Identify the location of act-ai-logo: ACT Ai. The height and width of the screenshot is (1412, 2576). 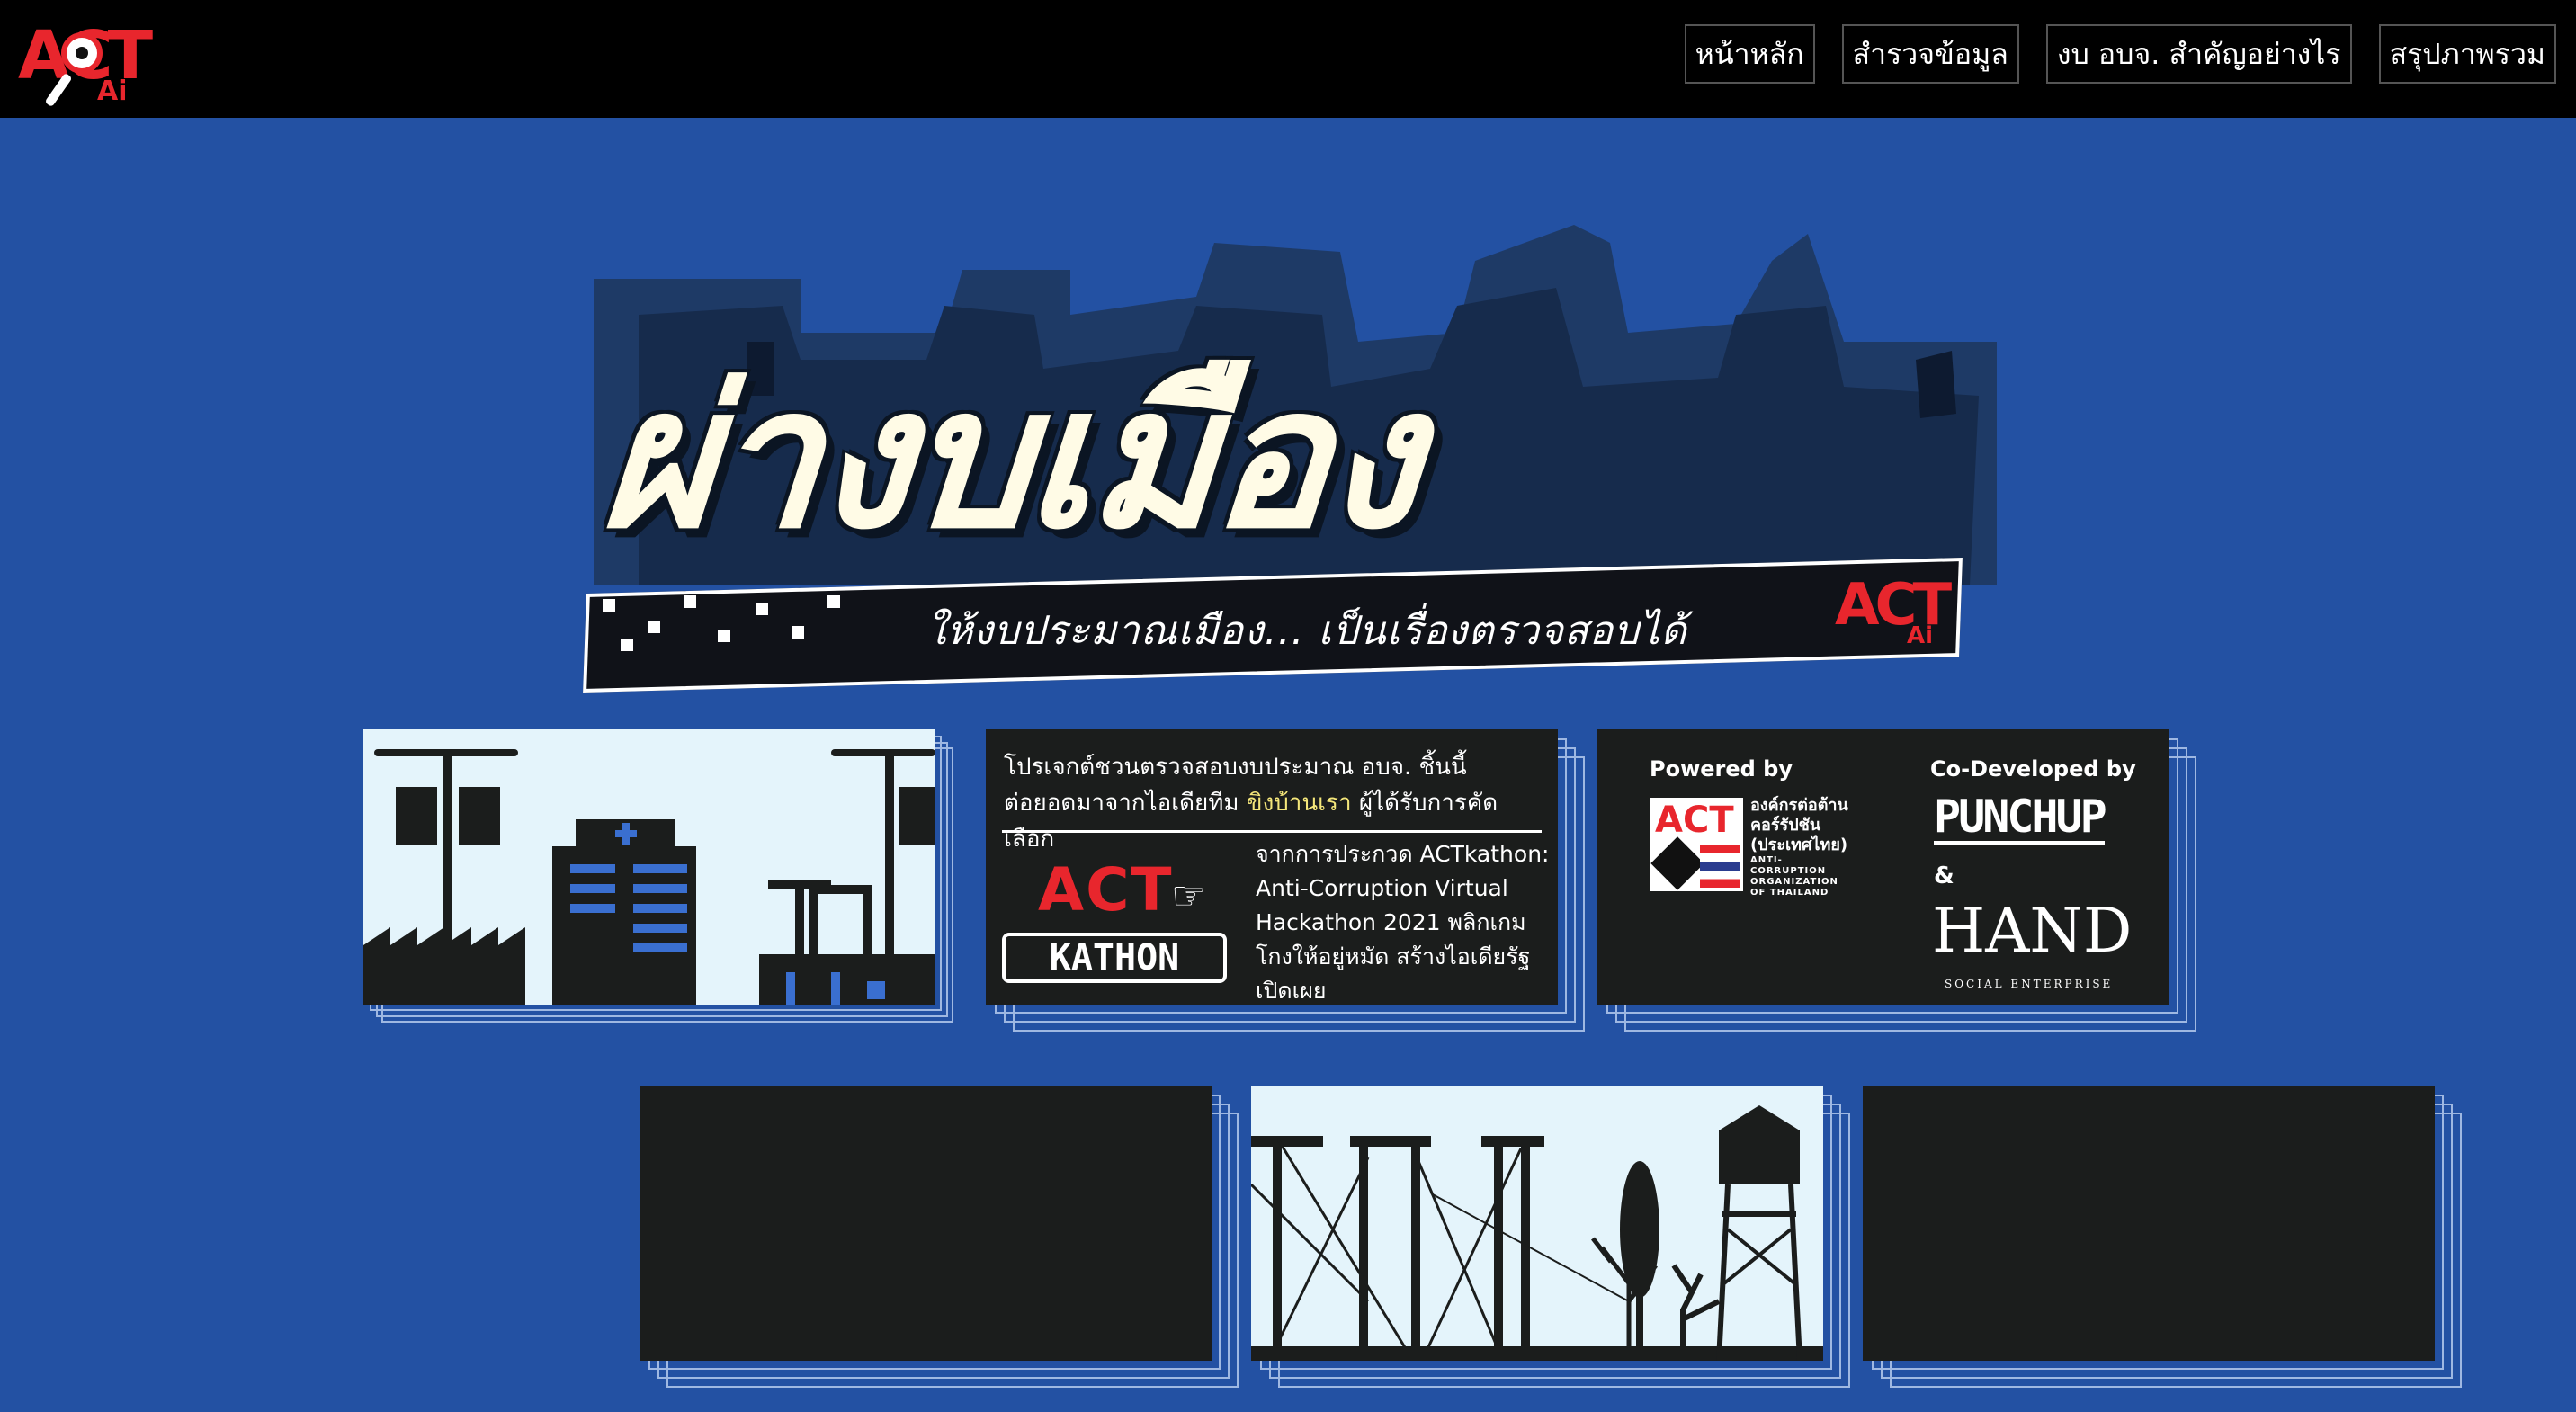
(85, 65).